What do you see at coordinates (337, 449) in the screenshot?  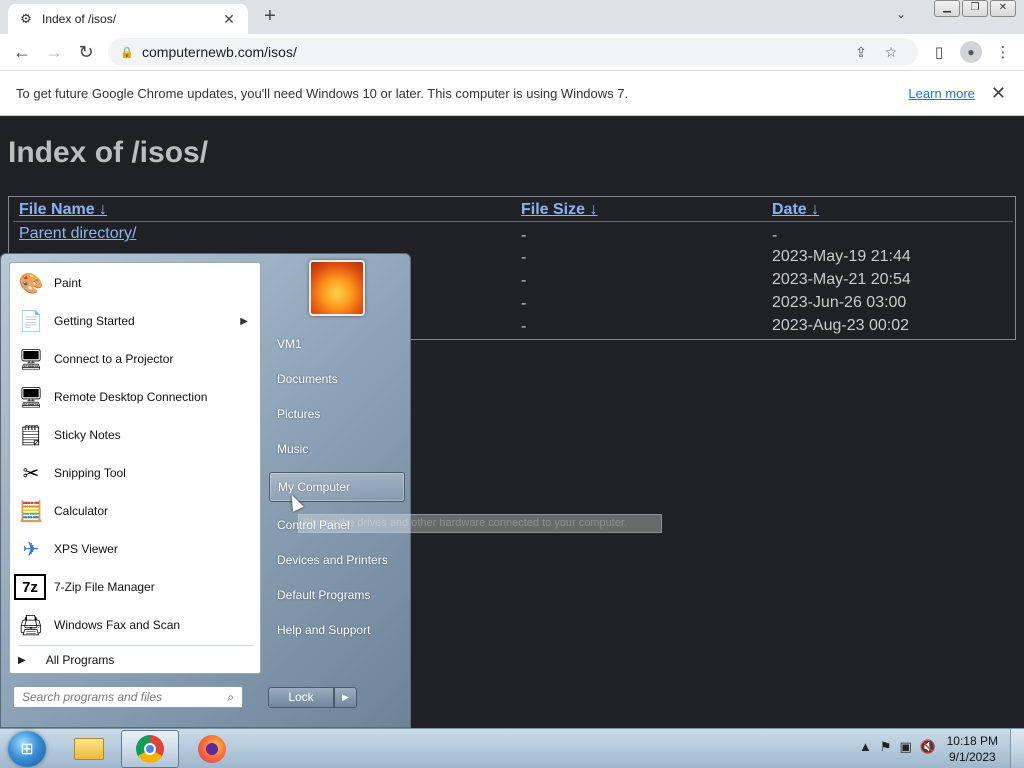 I see `start-link-music: Music` at bounding box center [337, 449].